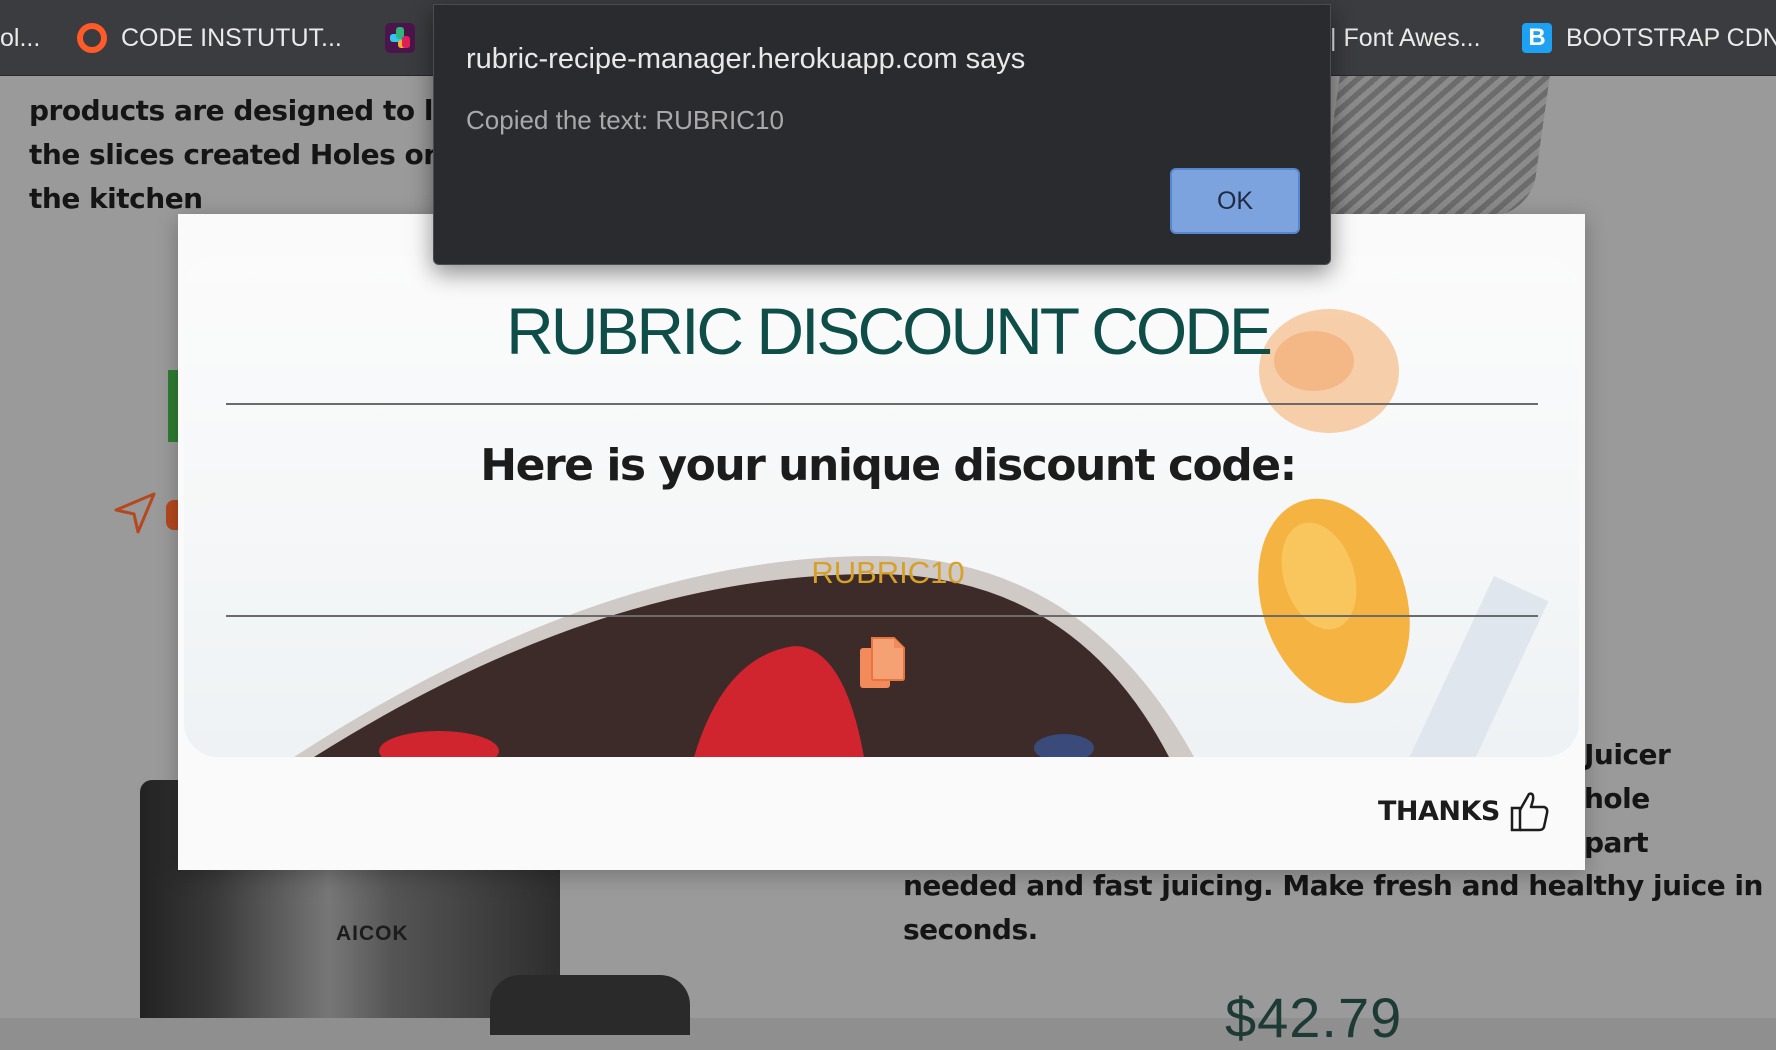  I want to click on alert-title: rubric-recipe-manager.herokuapp.com says, so click(746, 59).